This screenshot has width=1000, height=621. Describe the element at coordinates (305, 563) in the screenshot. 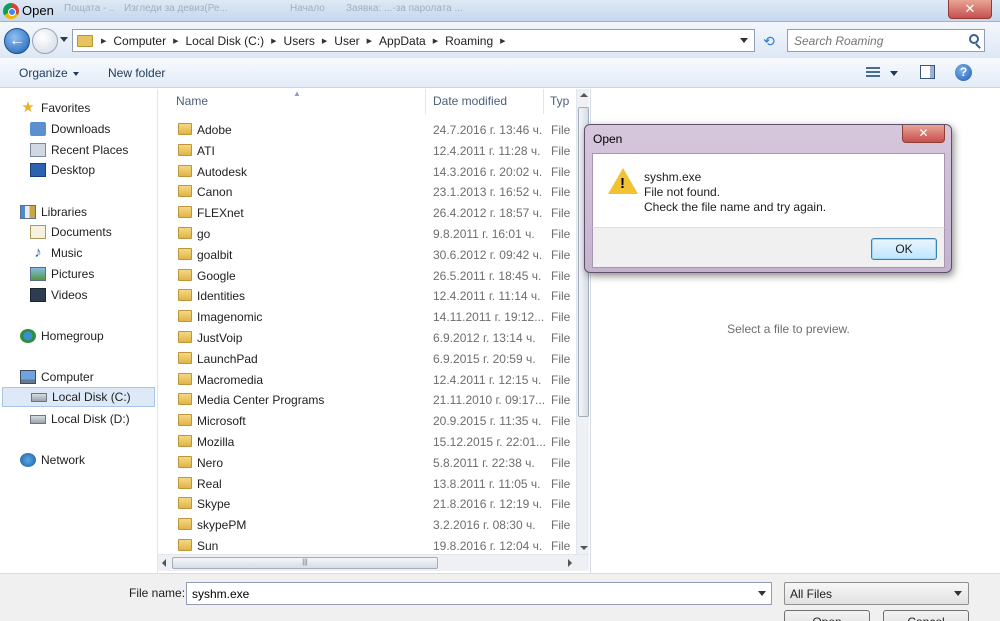

I see `scroll-thumb: |||` at that location.